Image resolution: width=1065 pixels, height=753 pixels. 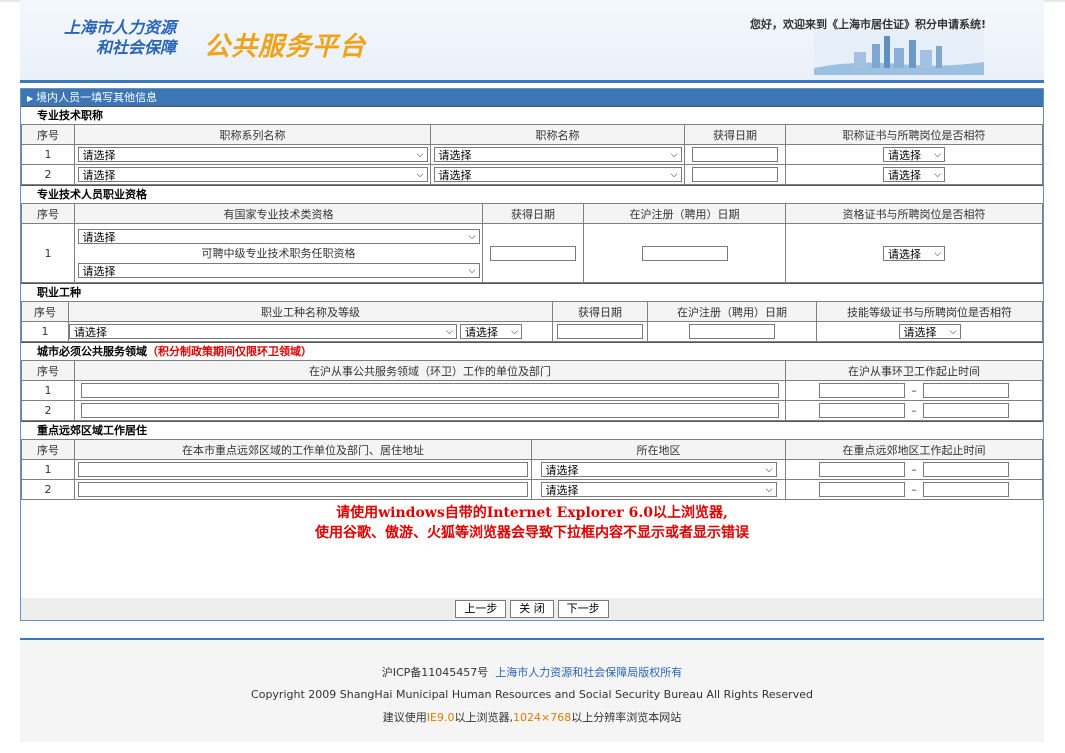 I want to click on row-index: 2, so click(x=48, y=174).